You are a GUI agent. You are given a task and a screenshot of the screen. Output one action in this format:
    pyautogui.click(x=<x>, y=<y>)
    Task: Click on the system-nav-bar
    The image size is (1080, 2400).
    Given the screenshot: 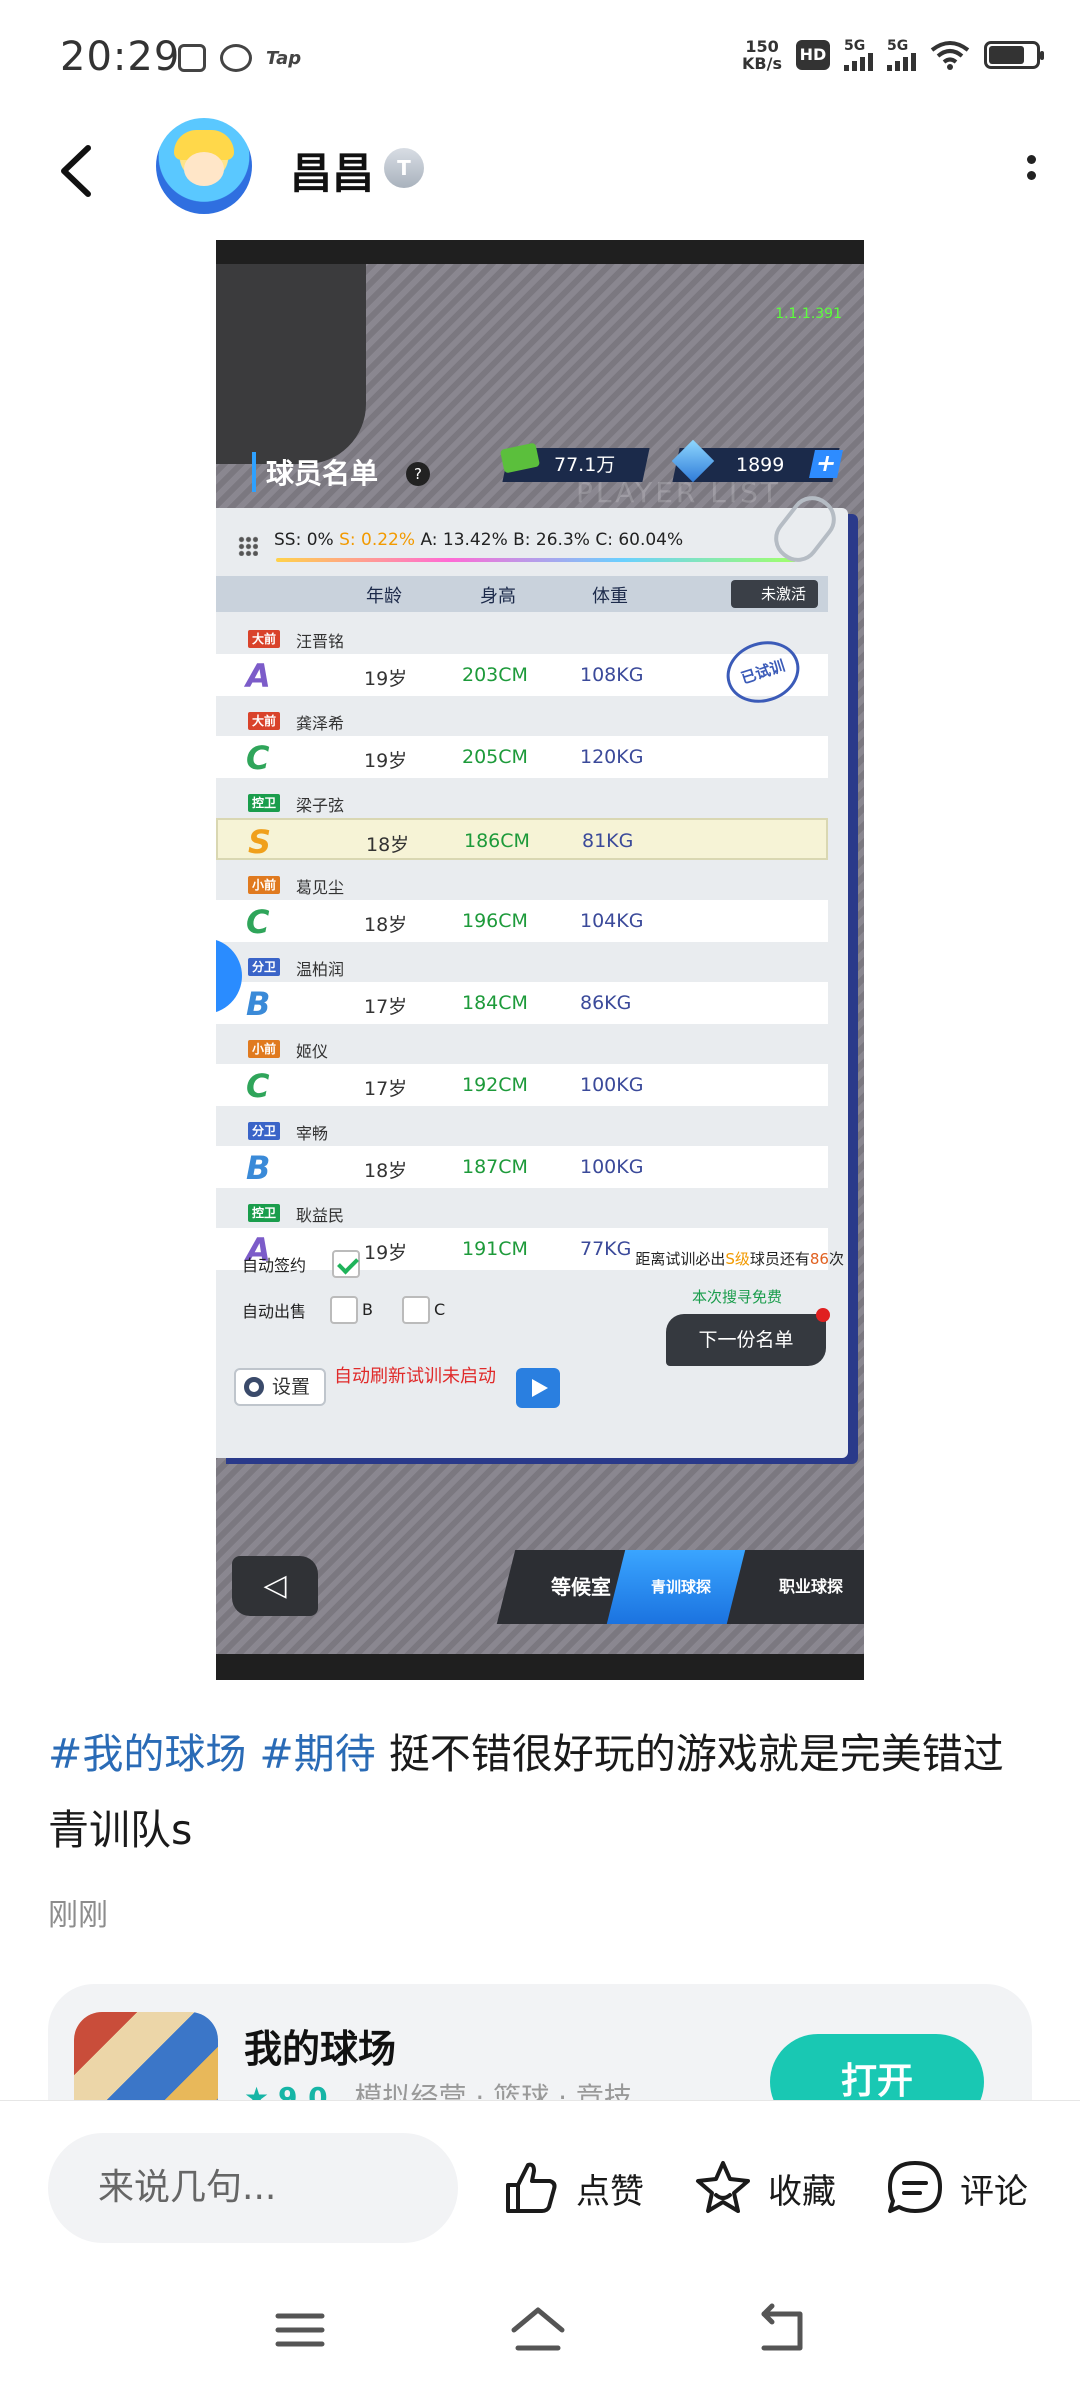 What is the action you would take?
    pyautogui.click(x=540, y=2335)
    